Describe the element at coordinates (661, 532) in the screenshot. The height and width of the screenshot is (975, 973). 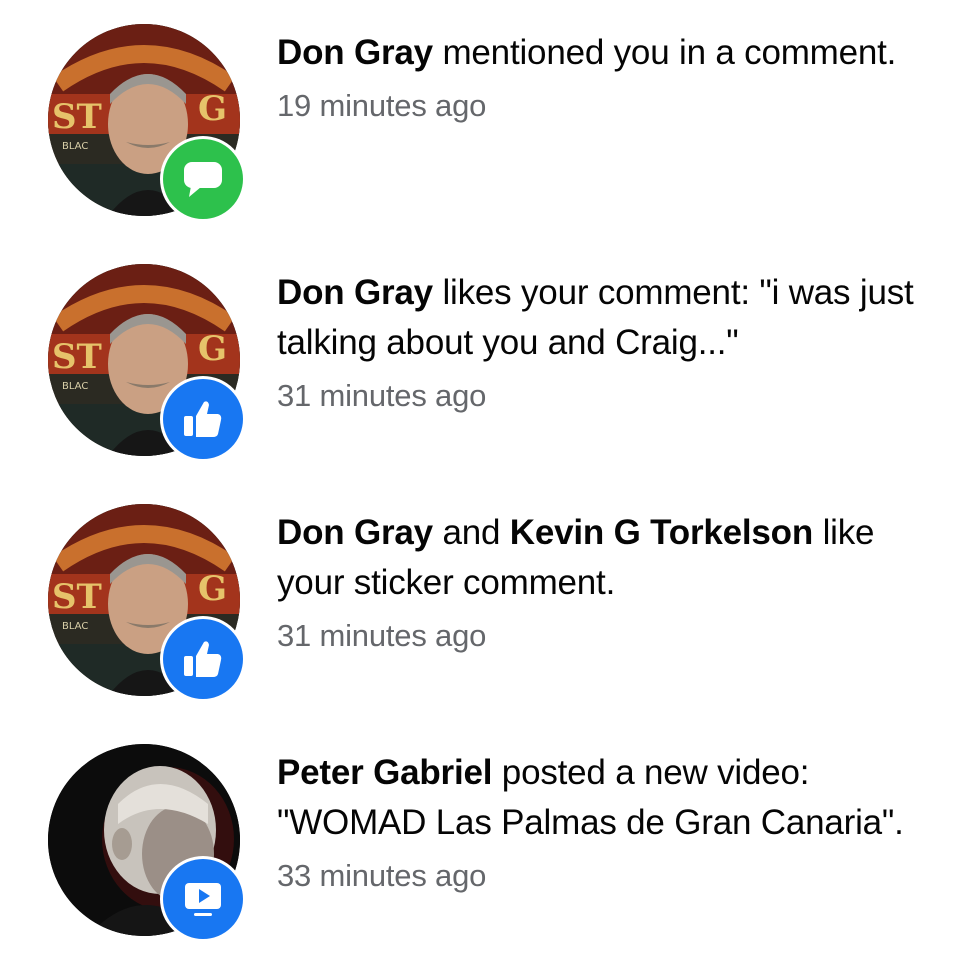
I see `second-actor-name: Kevin G Torkelson` at that location.